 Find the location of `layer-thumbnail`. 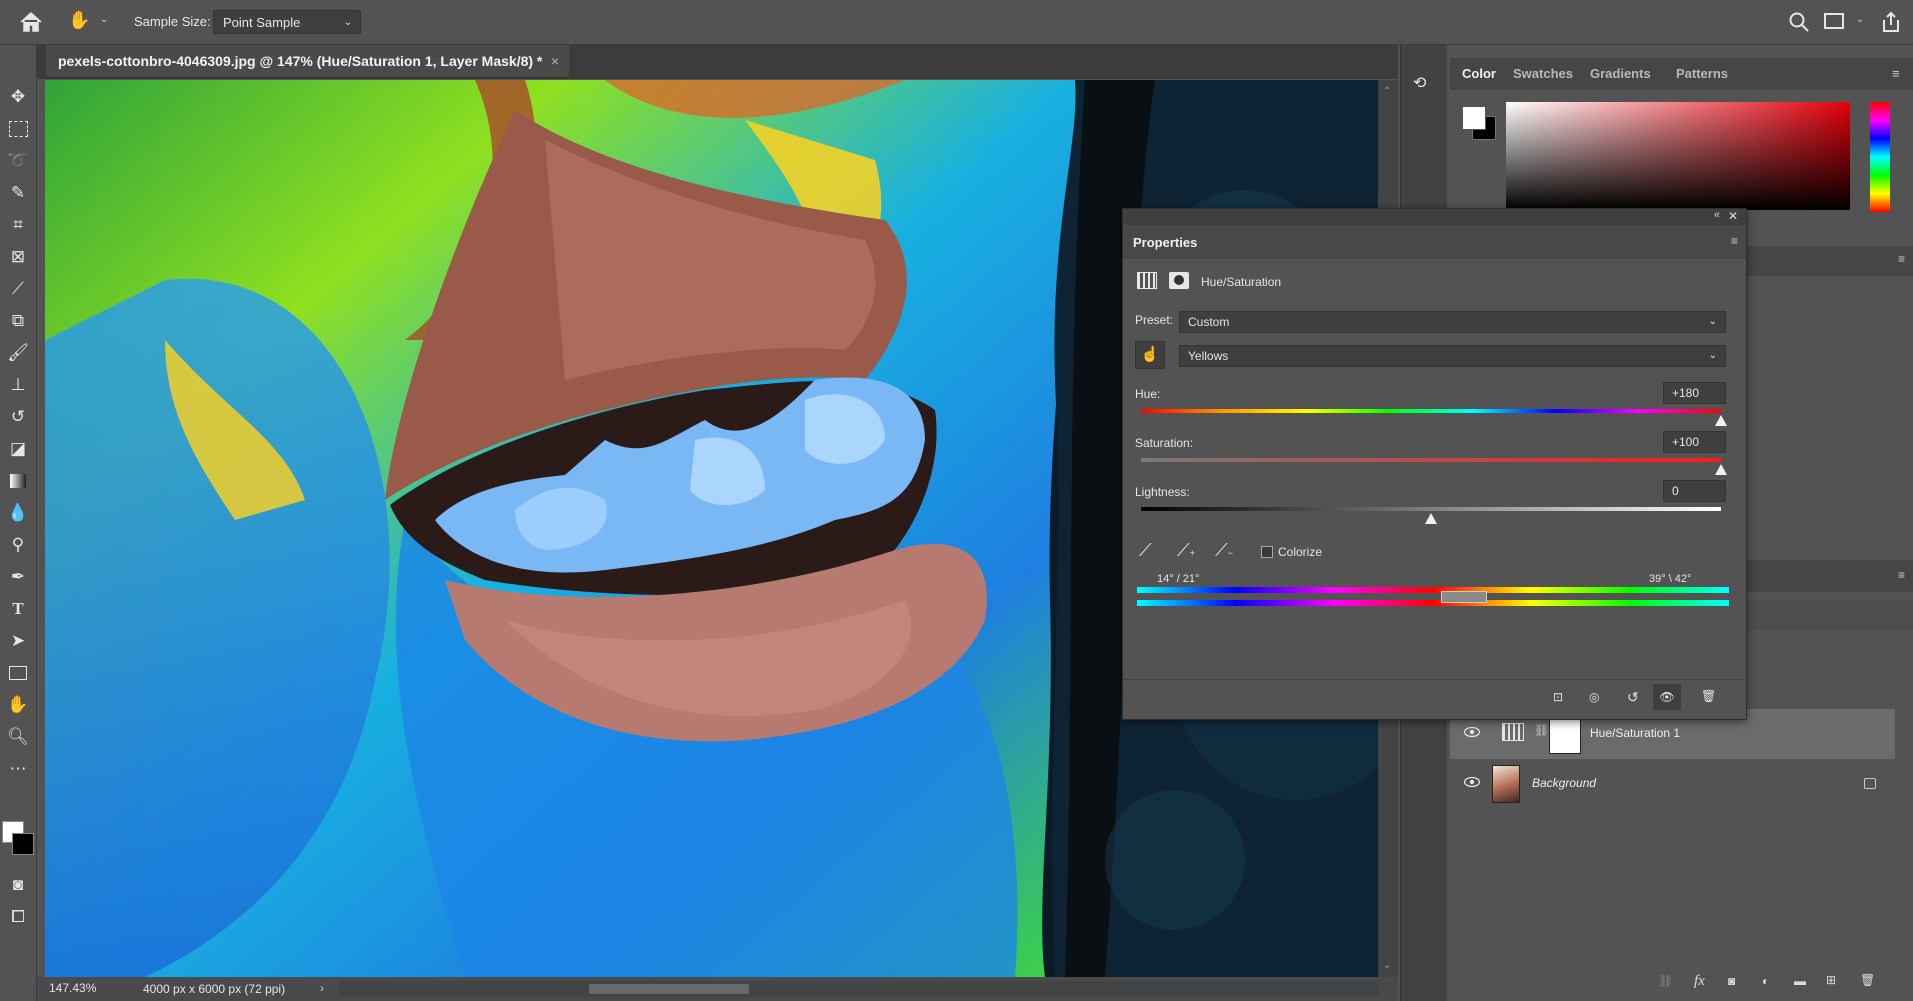

layer-thumbnail is located at coordinates (1506, 784).